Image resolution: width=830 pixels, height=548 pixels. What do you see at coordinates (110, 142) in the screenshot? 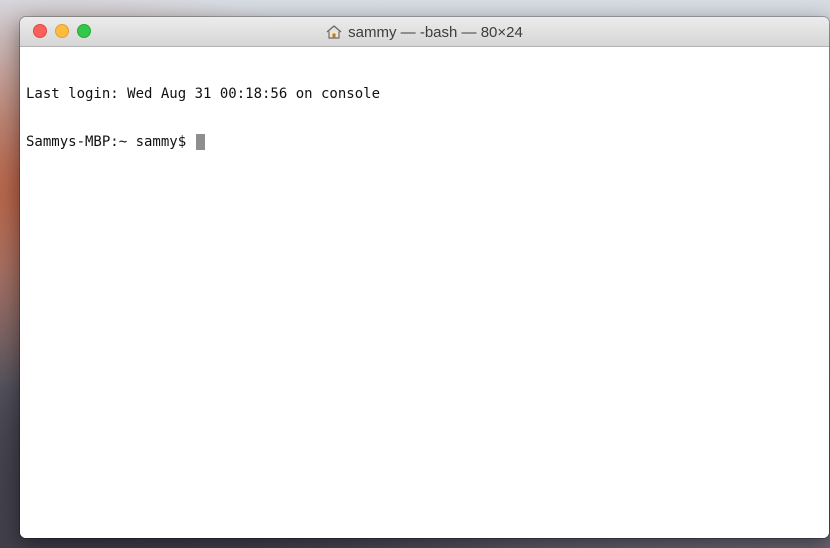
I see `shell-prompt: Sammys-MBP:~ sammy$` at bounding box center [110, 142].